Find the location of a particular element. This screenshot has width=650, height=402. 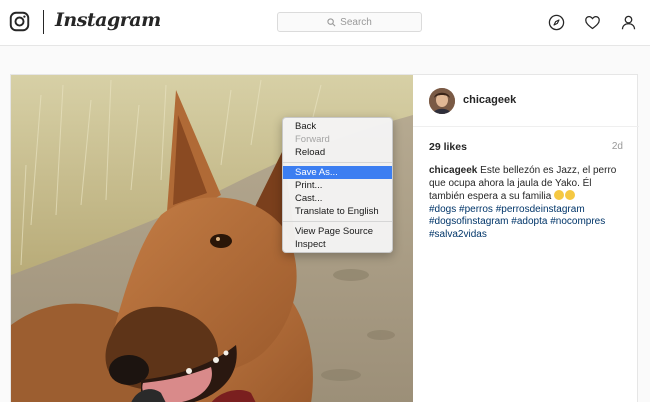

caption-username: chicageek is located at coordinates (453, 170).